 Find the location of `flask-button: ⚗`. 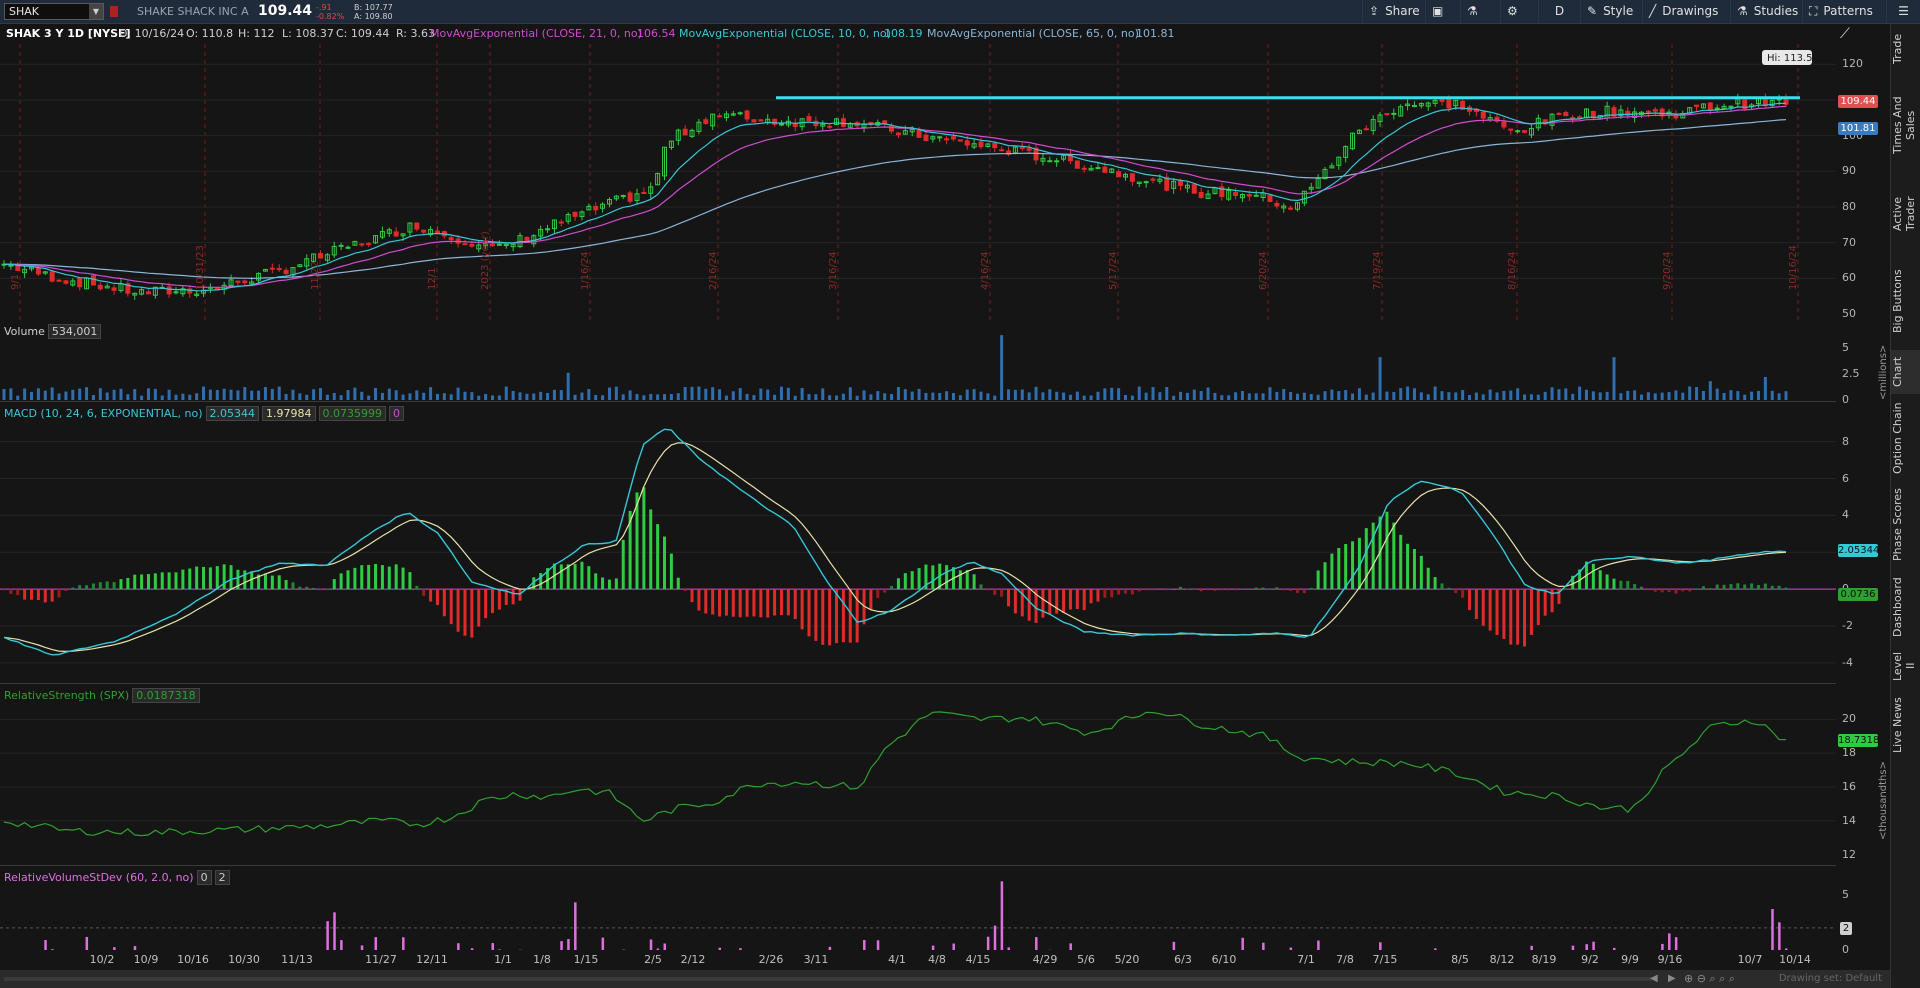

flask-button: ⚗ is located at coordinates (1472, 11).